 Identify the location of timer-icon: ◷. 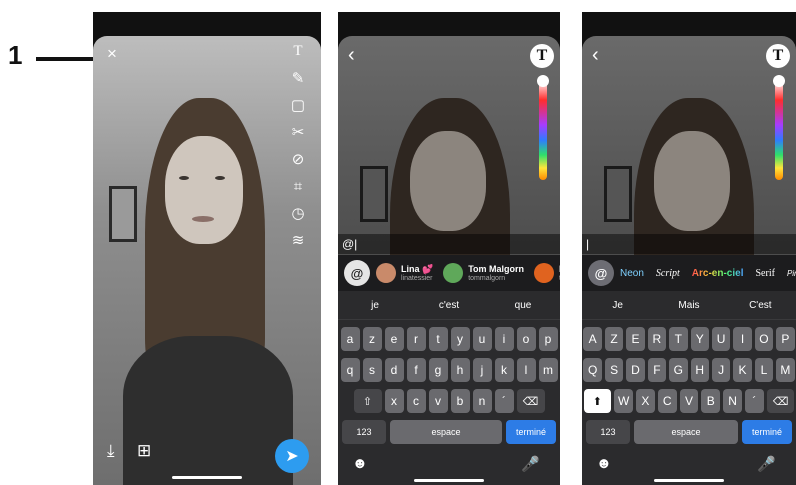
(298, 215).